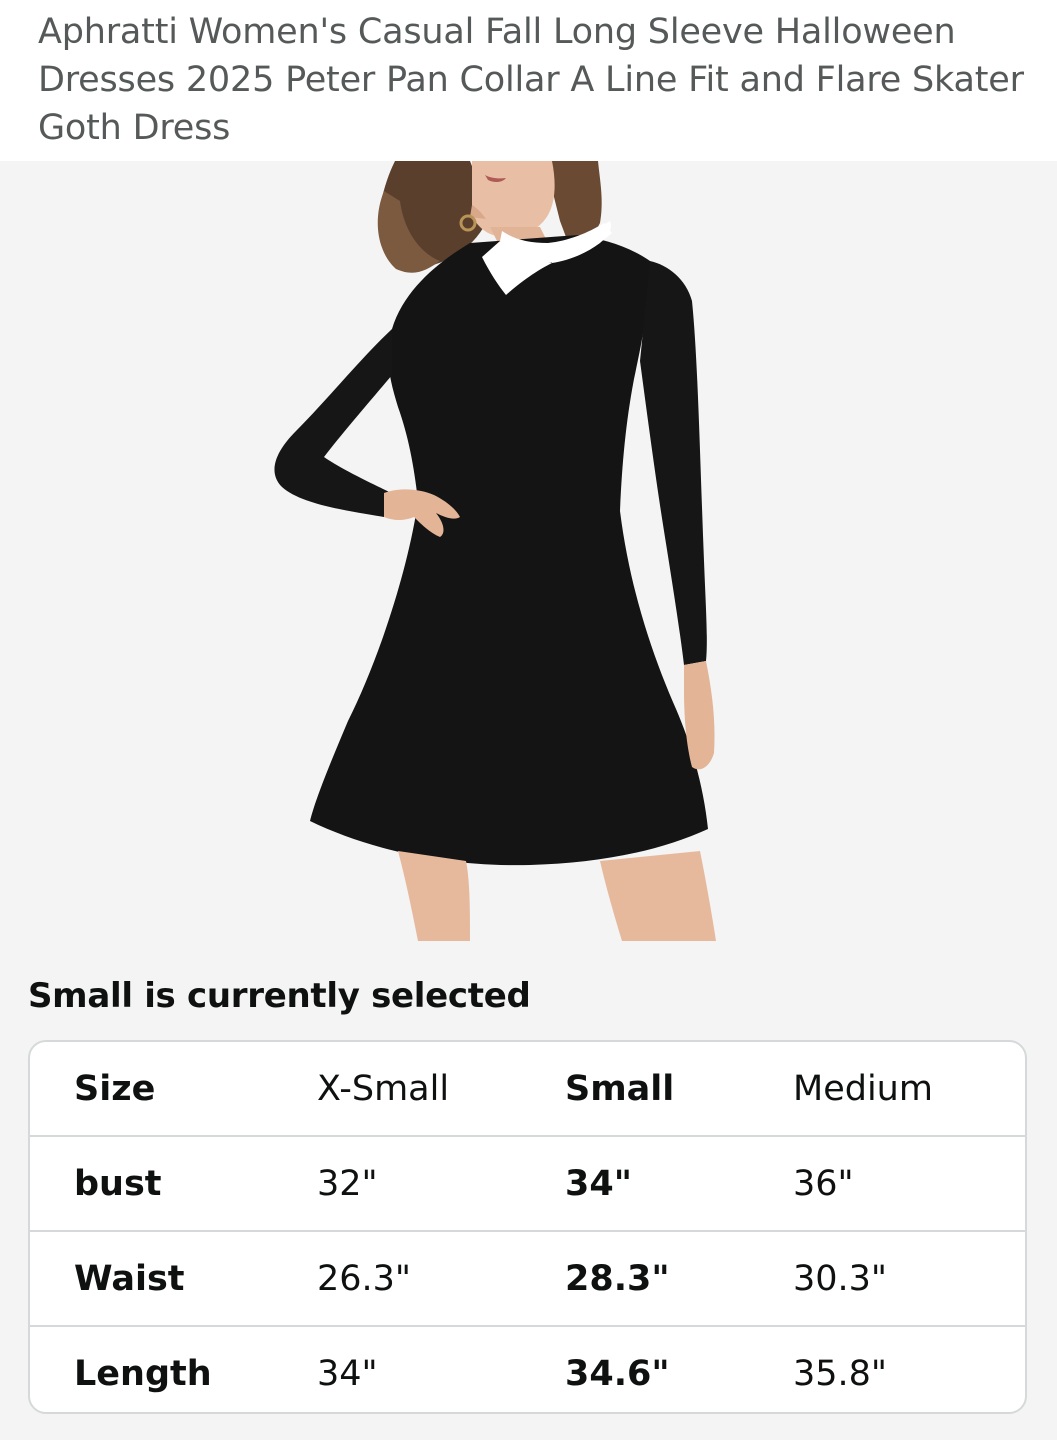 The width and height of the screenshot is (1057, 1440). Describe the element at coordinates (909, 1368) in the screenshot. I see `table-cell: 35.8"` at that location.